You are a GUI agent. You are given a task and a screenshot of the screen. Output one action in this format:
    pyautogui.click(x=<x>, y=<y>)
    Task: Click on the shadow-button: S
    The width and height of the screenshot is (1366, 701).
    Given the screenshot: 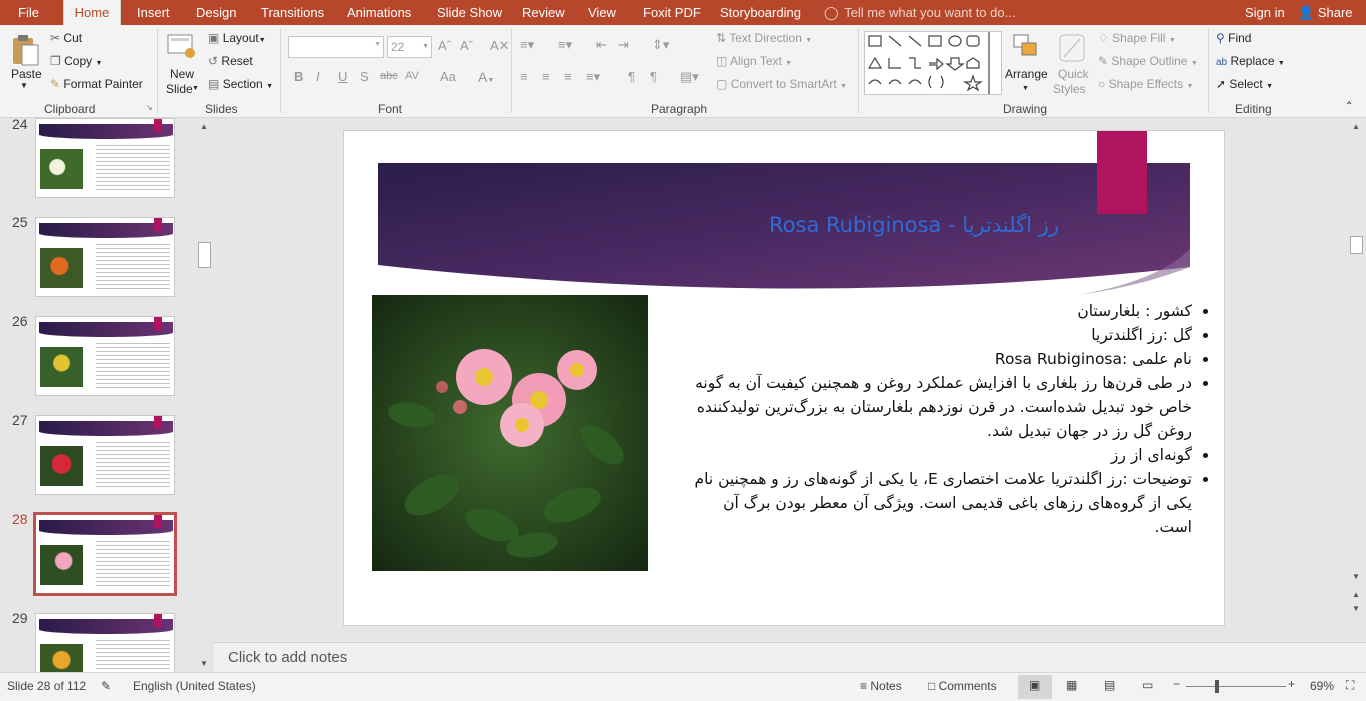 What is the action you would take?
    pyautogui.click(x=364, y=76)
    